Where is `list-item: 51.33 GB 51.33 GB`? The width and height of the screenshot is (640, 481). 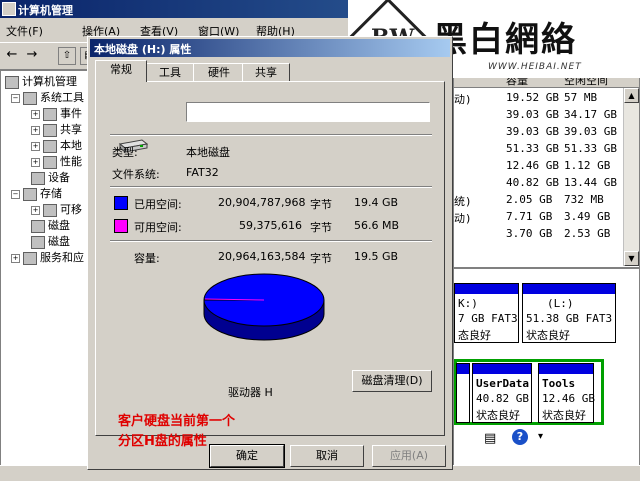
list-item: 51.33 GB 51.33 GB is located at coordinates (546, 148).